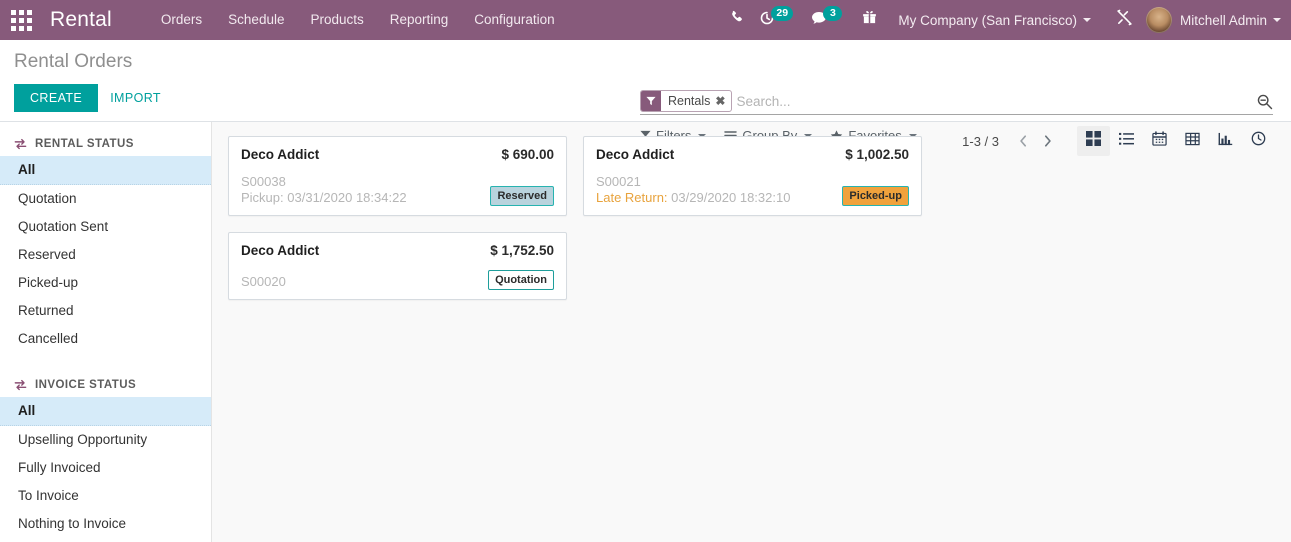 The width and height of the screenshot is (1291, 542). Describe the element at coordinates (527, 154) in the screenshot. I see `kanban-card-amount: $ 690.00` at that location.